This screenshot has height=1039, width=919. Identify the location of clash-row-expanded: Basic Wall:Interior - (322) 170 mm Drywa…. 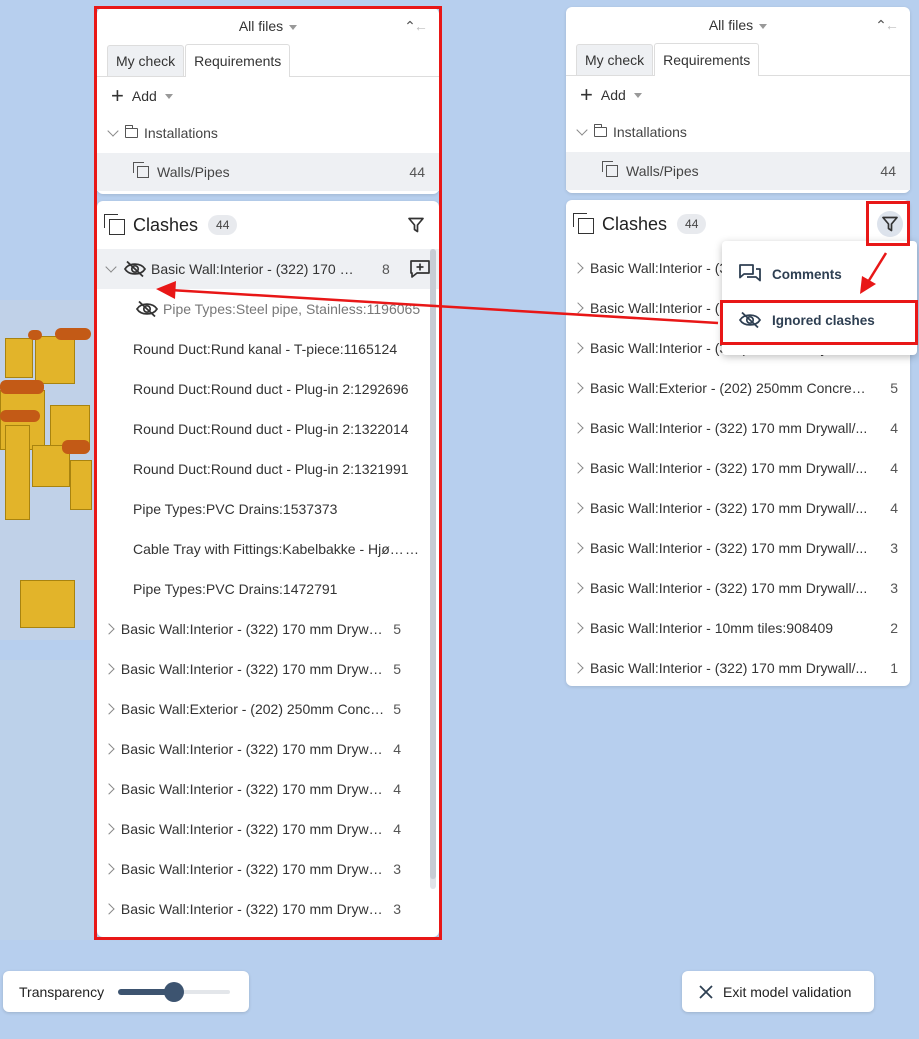
(268, 269).